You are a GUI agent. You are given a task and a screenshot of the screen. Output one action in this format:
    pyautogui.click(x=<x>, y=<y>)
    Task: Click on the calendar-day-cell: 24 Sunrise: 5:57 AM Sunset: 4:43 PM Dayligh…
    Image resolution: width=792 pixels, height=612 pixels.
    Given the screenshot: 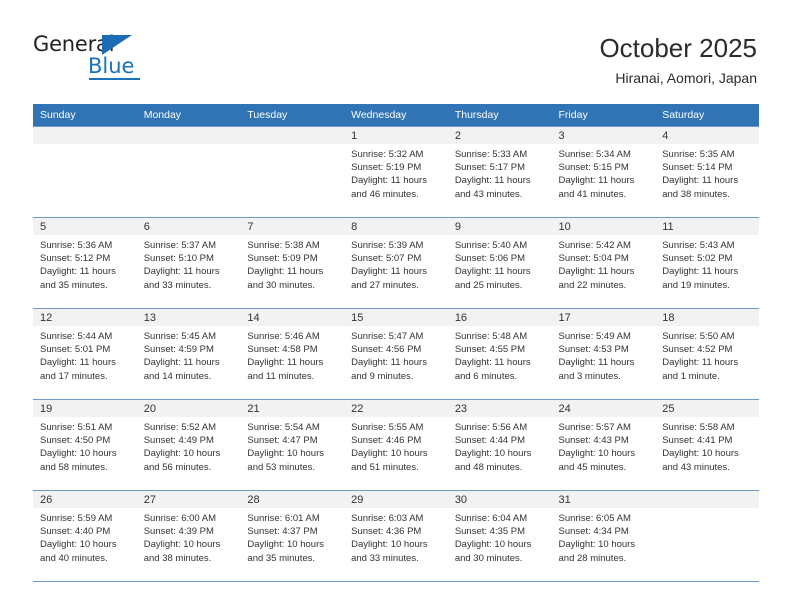 What is the action you would take?
    pyautogui.click(x=603, y=445)
    